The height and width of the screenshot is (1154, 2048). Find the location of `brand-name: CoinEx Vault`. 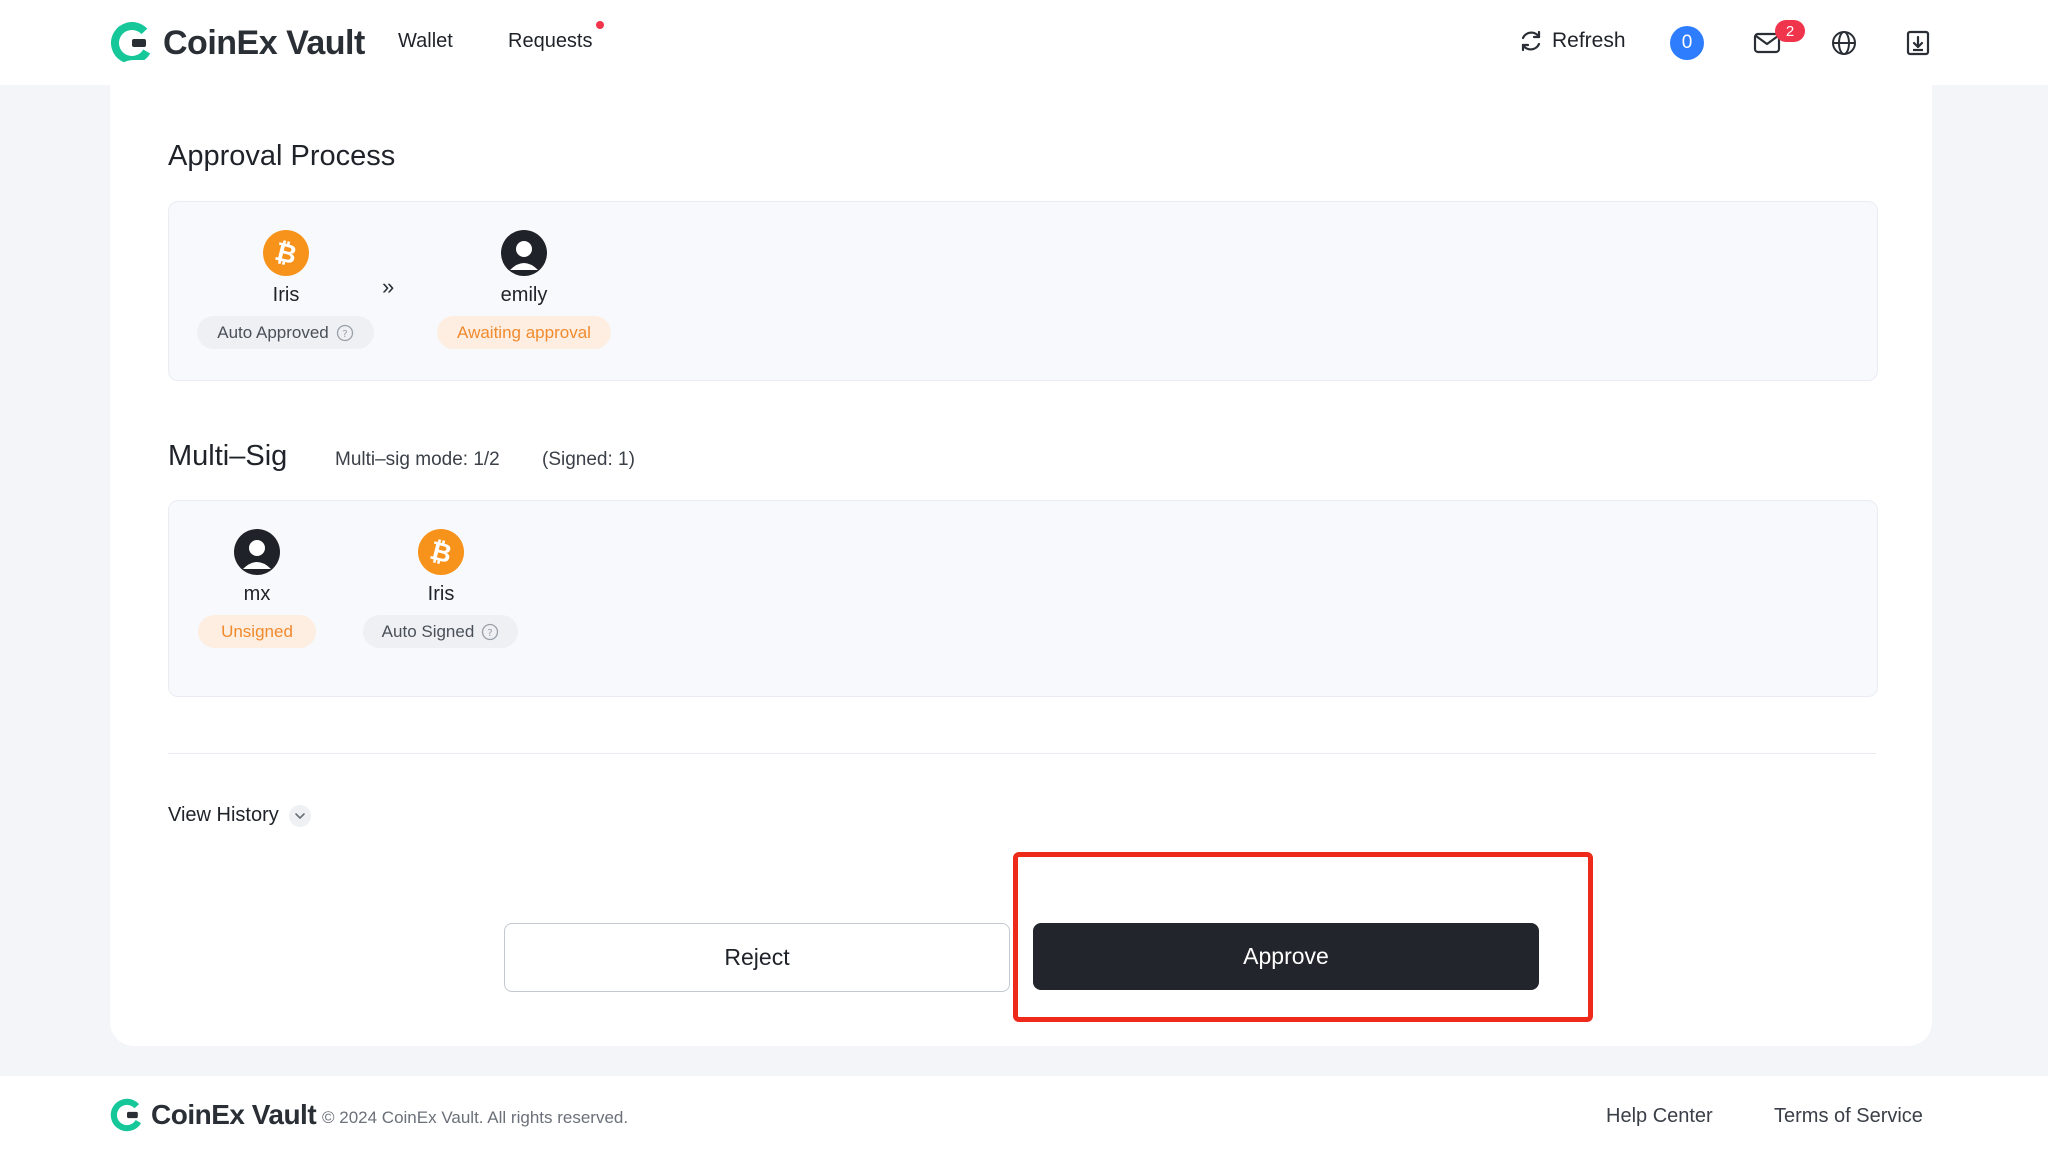

brand-name: CoinEx Vault is located at coordinates (264, 42).